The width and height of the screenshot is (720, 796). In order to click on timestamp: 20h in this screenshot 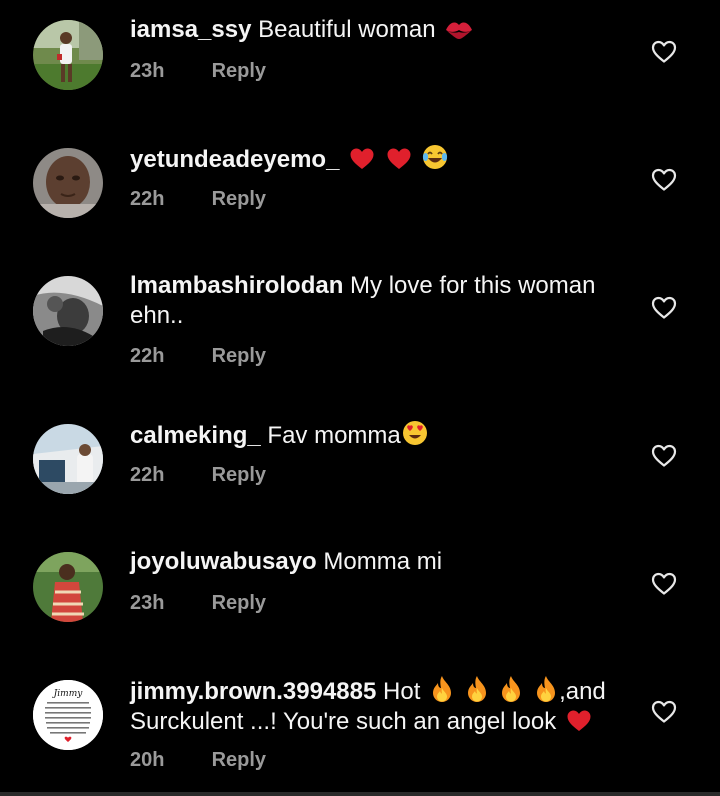, I will do `click(147, 760)`.